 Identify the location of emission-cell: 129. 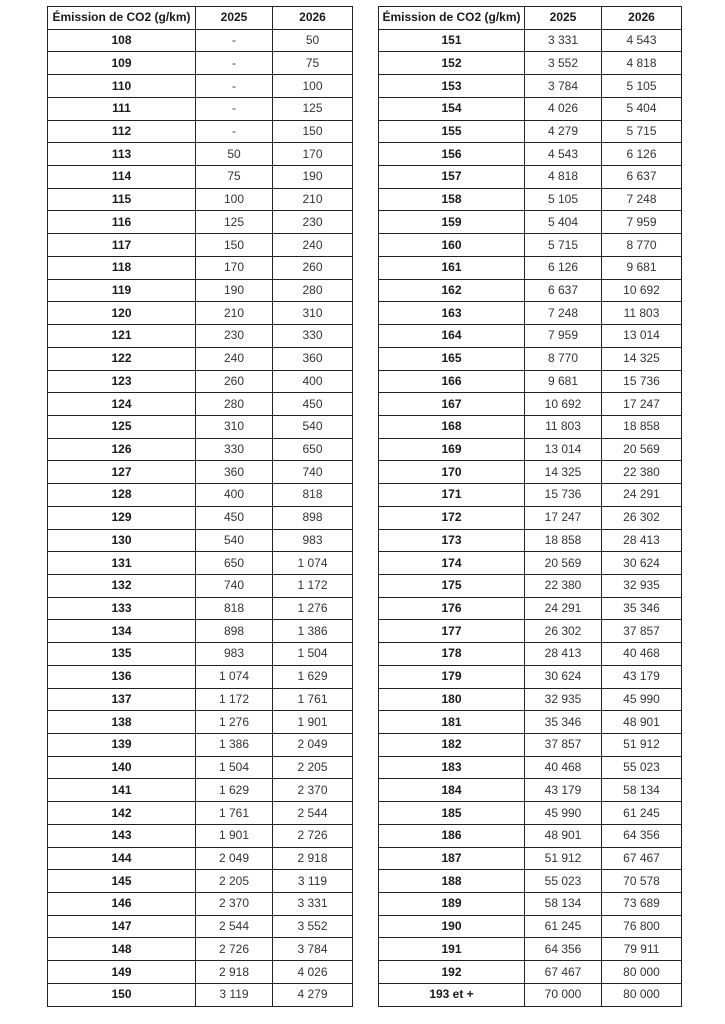
(121, 517).